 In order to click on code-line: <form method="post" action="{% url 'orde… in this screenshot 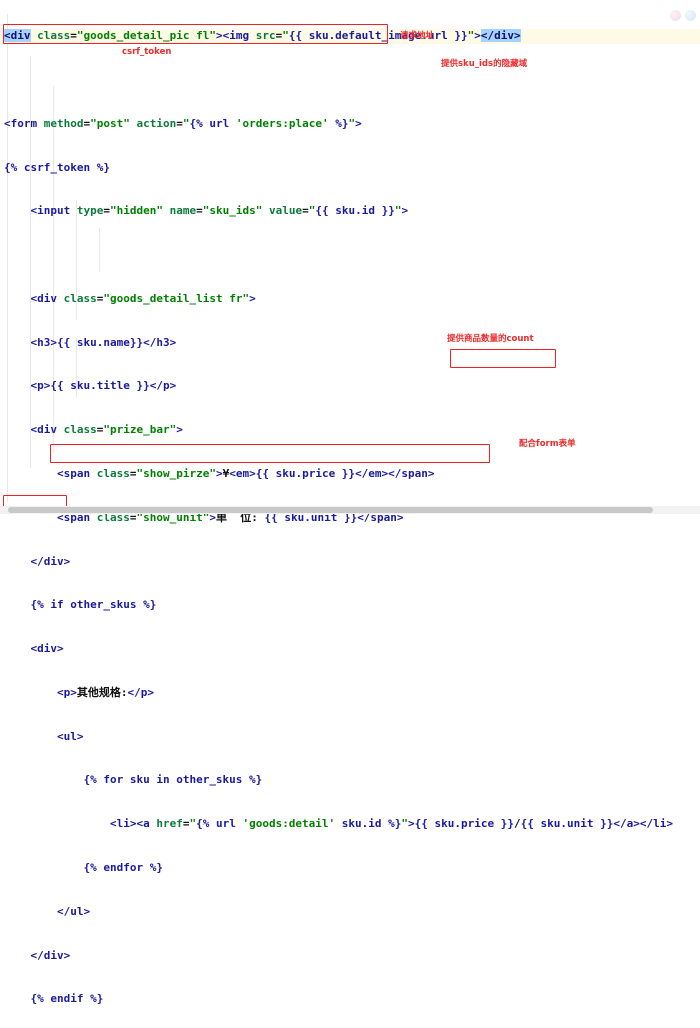, I will do `click(350, 124)`.